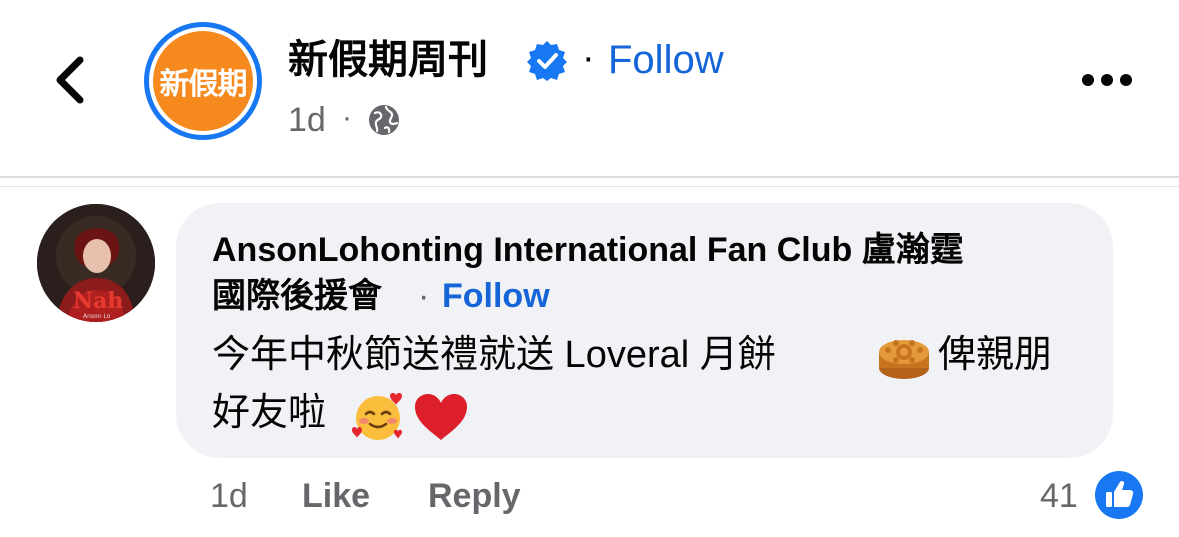  What do you see at coordinates (904, 359) in the screenshot?
I see `mooncake-emoji-icon` at bounding box center [904, 359].